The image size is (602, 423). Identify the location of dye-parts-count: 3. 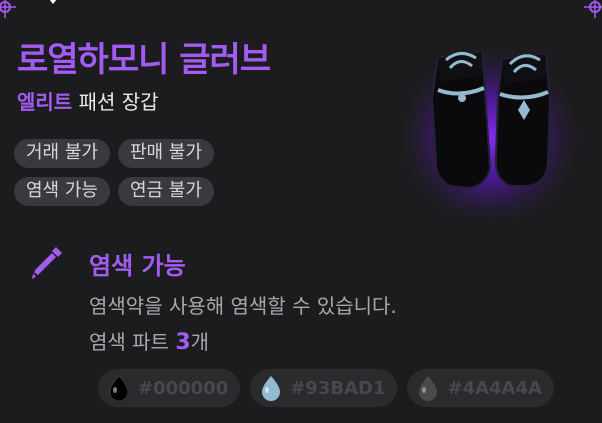
(183, 342).